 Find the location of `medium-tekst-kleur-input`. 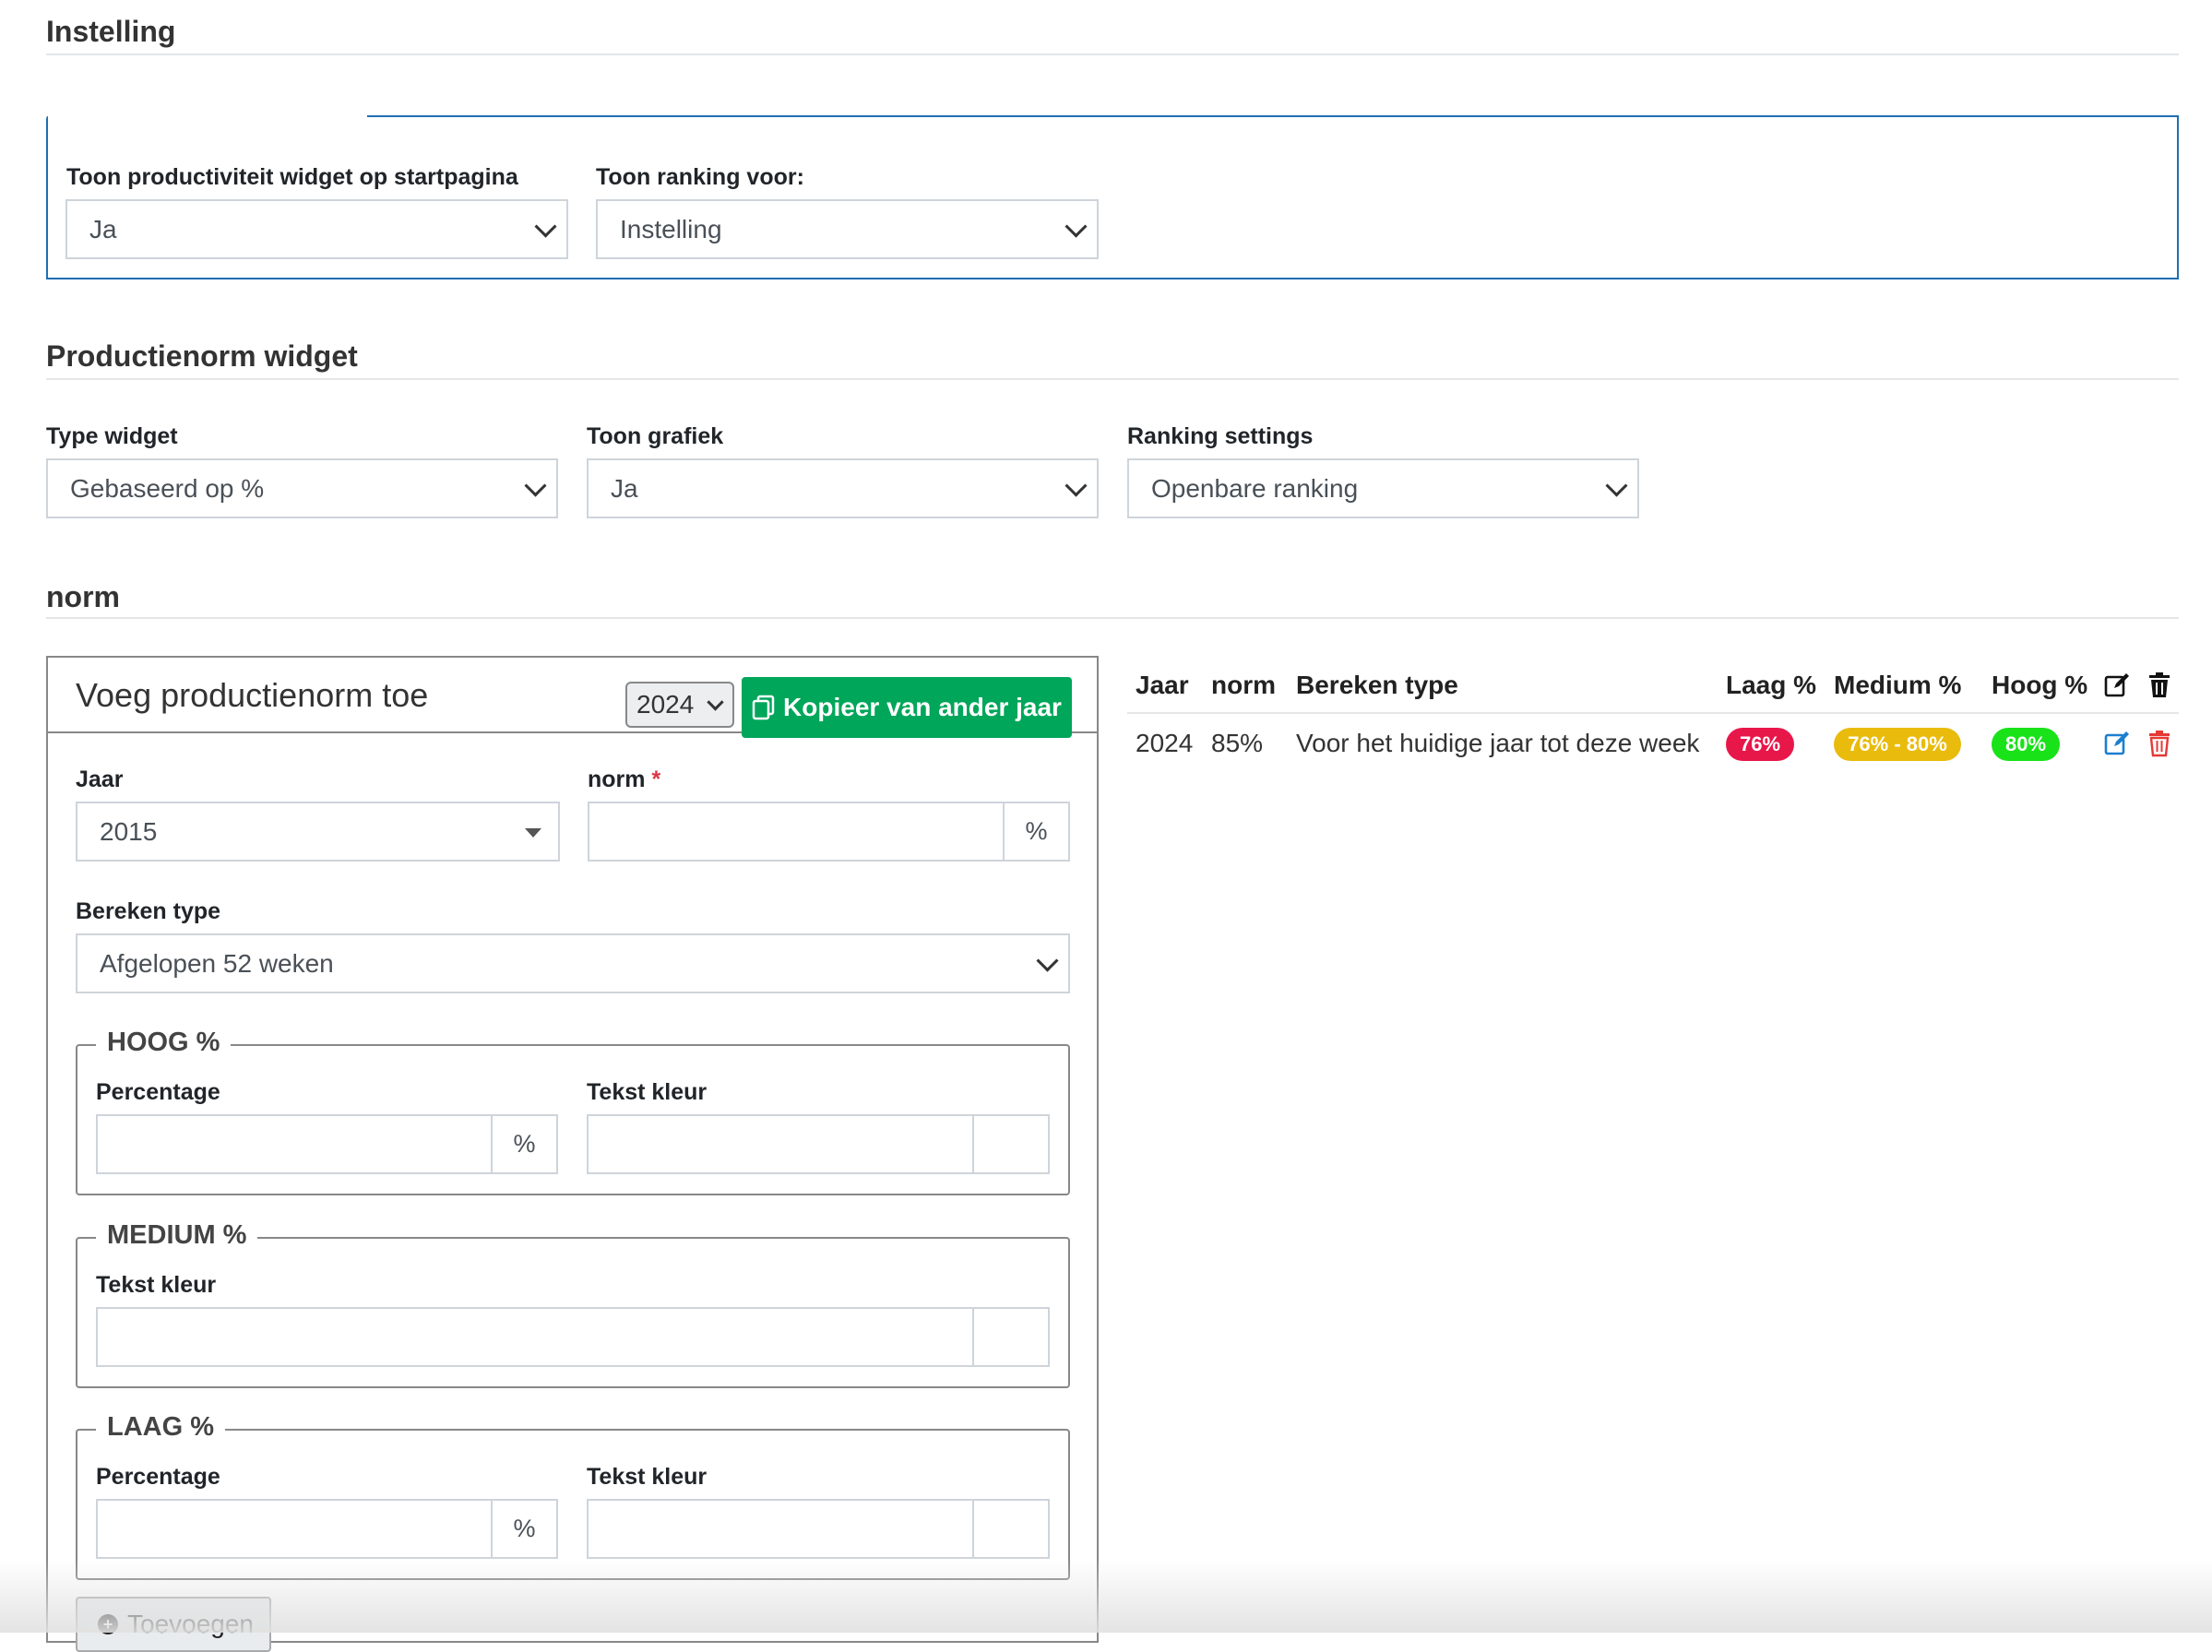

medium-tekst-kleur-input is located at coordinates (535, 1337).